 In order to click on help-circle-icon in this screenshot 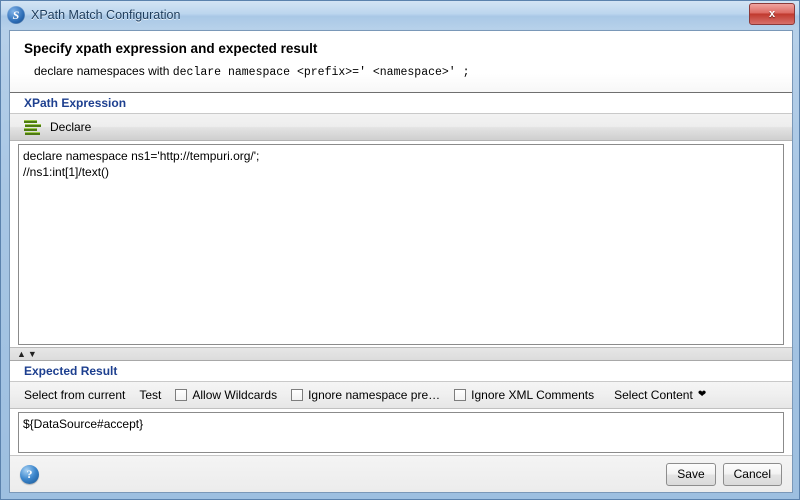, I will do `click(29, 474)`.